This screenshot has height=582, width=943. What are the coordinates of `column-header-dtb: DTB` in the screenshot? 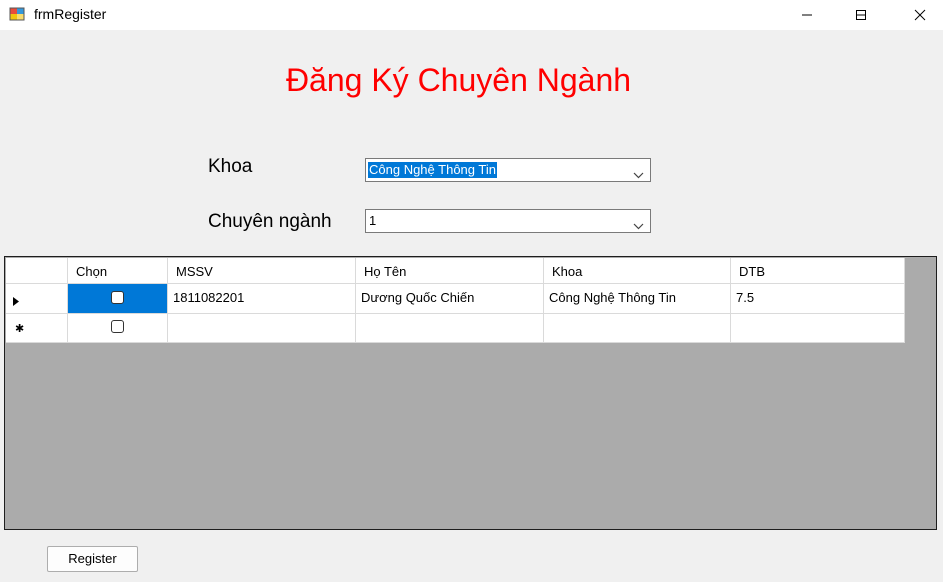 It's located at (818, 271).